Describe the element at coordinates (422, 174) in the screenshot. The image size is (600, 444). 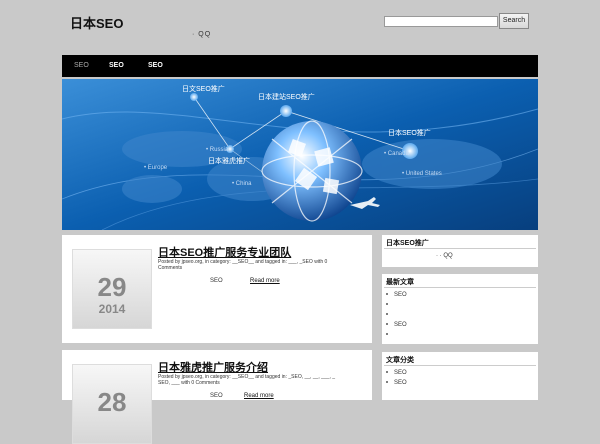
I see `map-label: • United States` at that location.